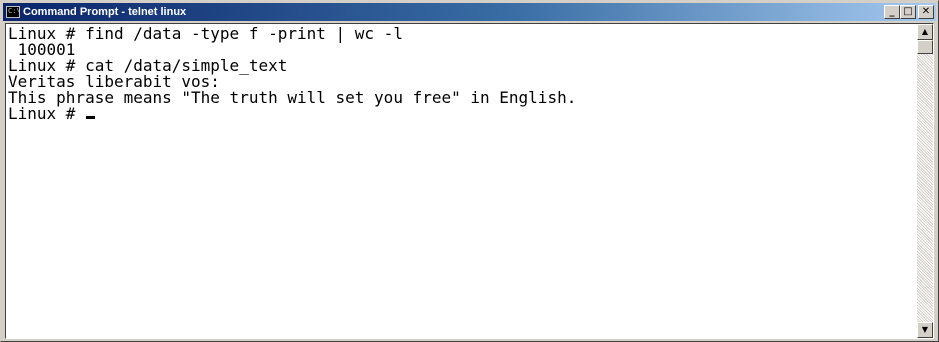 The image size is (939, 342). Describe the element at coordinates (105, 12) in the screenshot. I see `window-title: Command Prompt - telnet linux` at that location.